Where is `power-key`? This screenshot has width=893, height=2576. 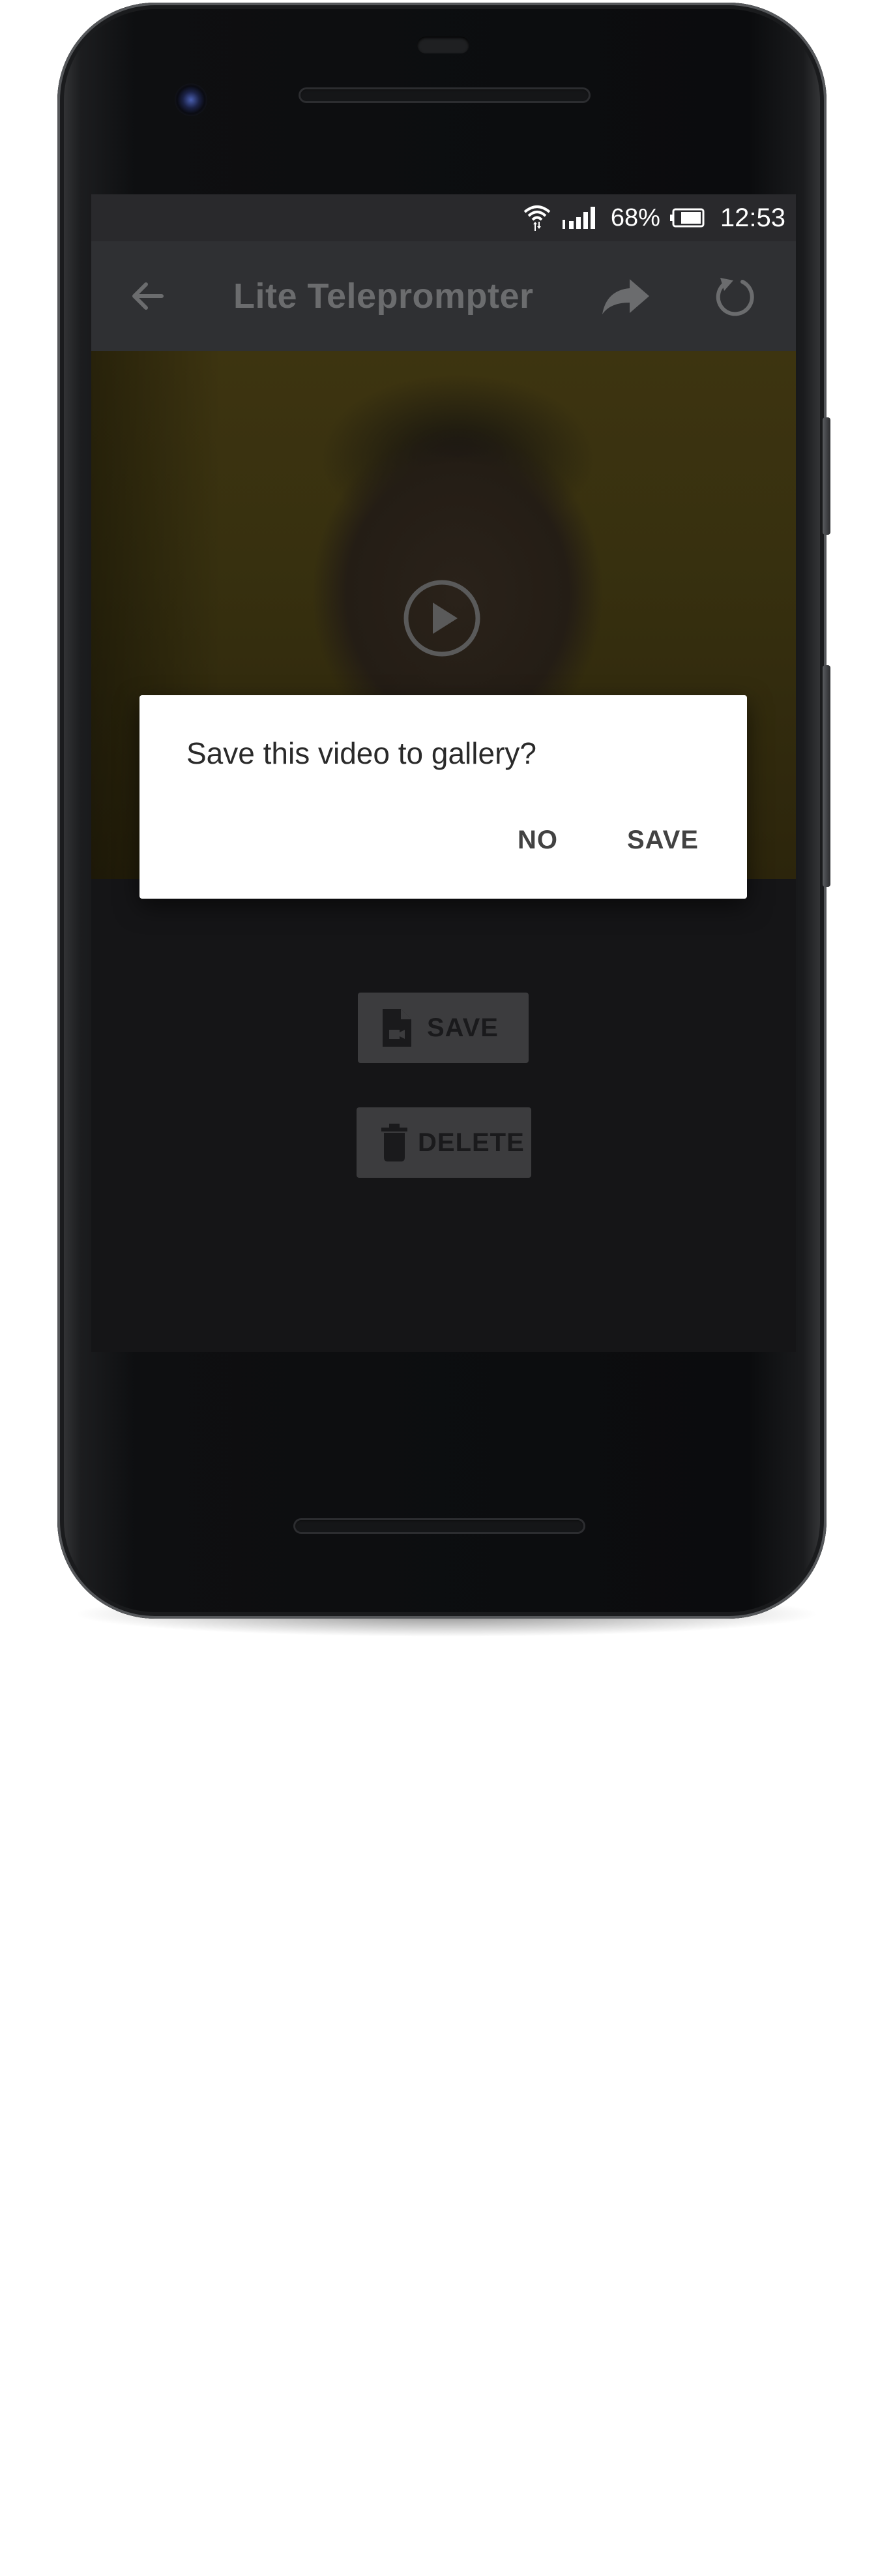
power-key is located at coordinates (826, 776).